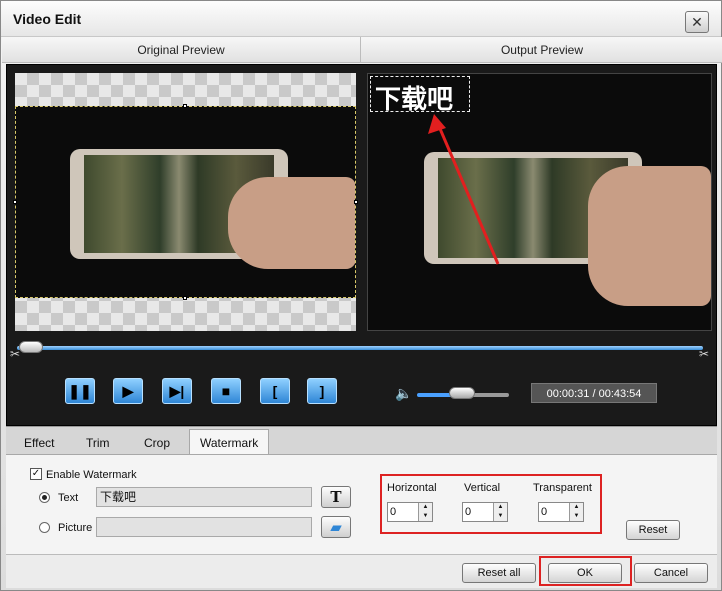  What do you see at coordinates (485, 512) in the screenshot?
I see `vertical-spinbox: 0 ▲ ▼` at bounding box center [485, 512].